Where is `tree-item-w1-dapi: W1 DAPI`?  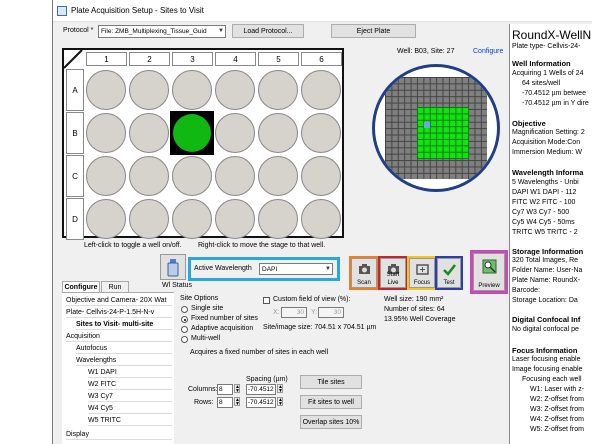
tree-item-w1-dapi: W1 DAPI is located at coordinates (130, 372).